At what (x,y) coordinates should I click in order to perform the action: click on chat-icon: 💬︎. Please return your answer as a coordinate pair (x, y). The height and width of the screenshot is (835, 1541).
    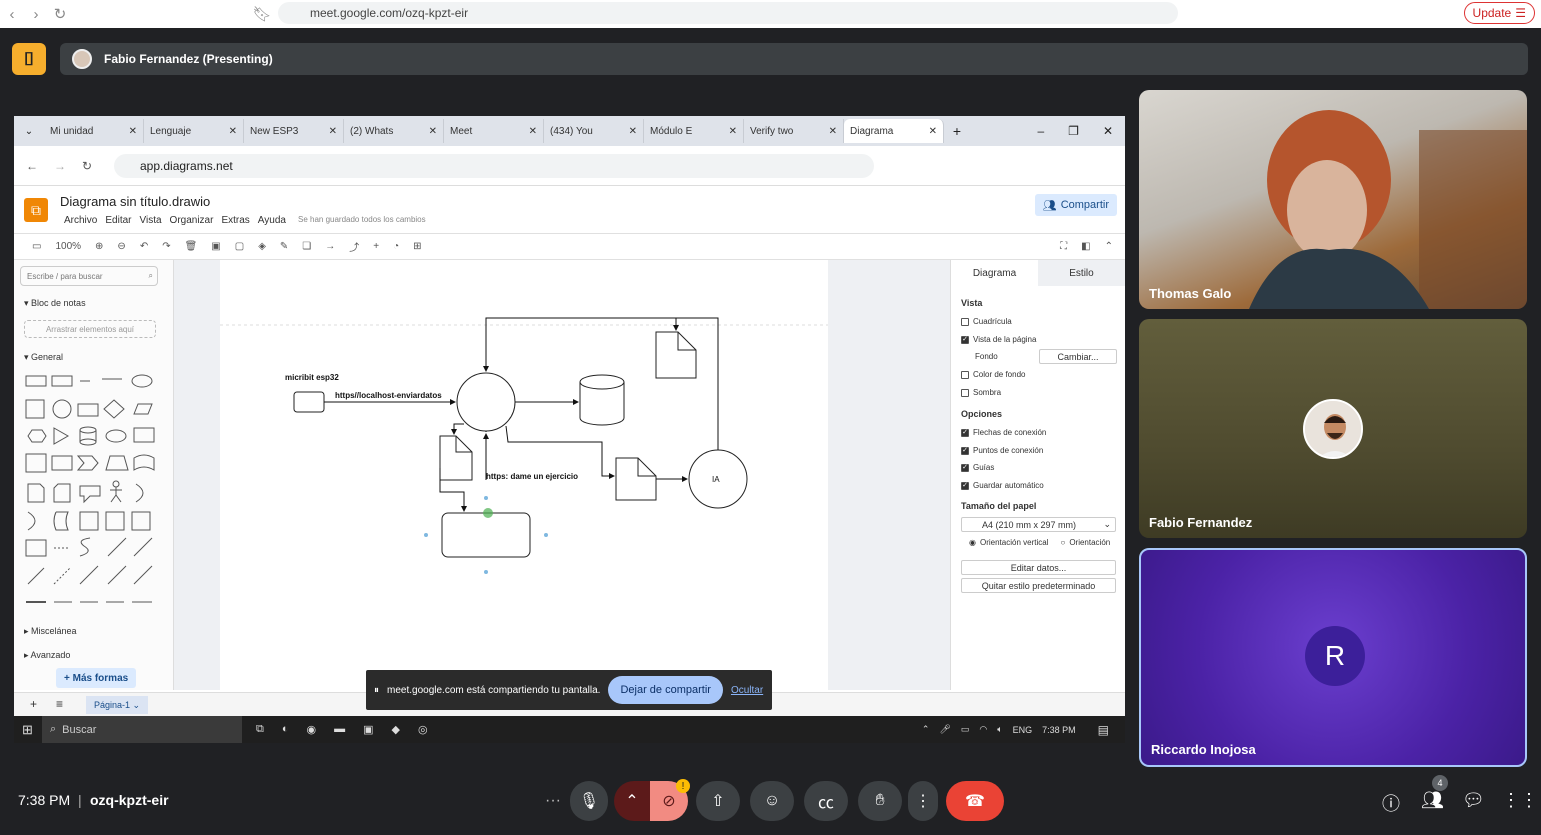
    Looking at the image, I should click on (1473, 800).